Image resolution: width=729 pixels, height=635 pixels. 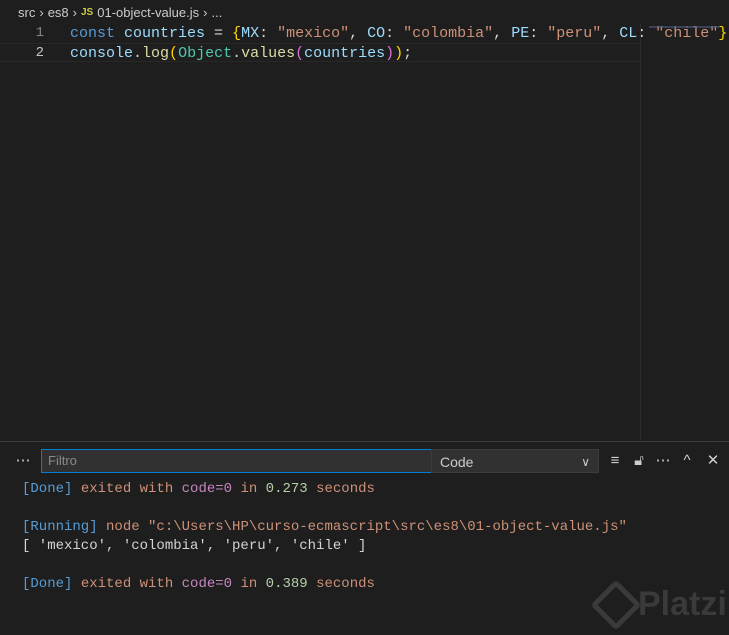 I want to click on code-token: values, so click(x=268, y=53).